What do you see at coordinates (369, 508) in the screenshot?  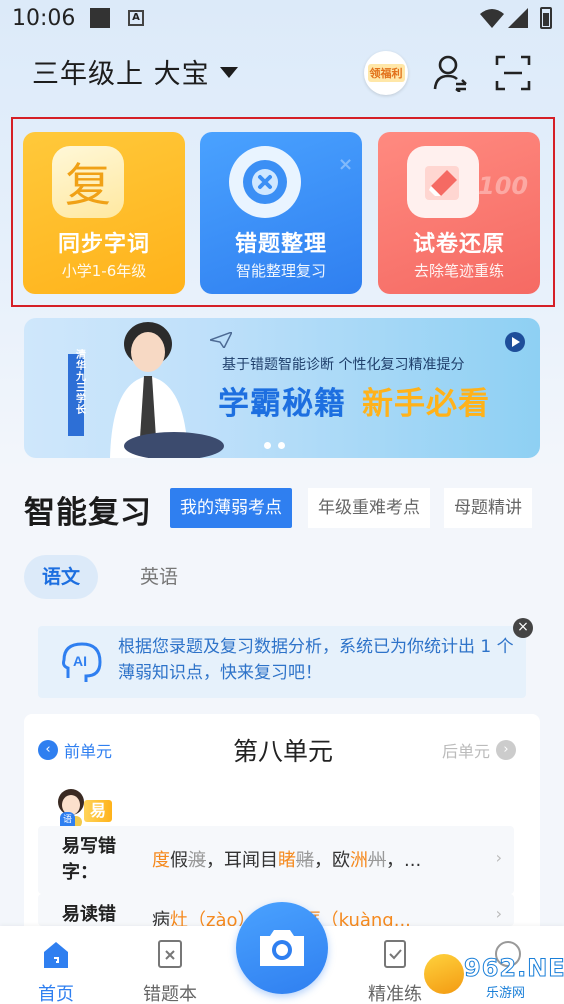 I see `tab-grade-key-points: 年级重难考点` at bounding box center [369, 508].